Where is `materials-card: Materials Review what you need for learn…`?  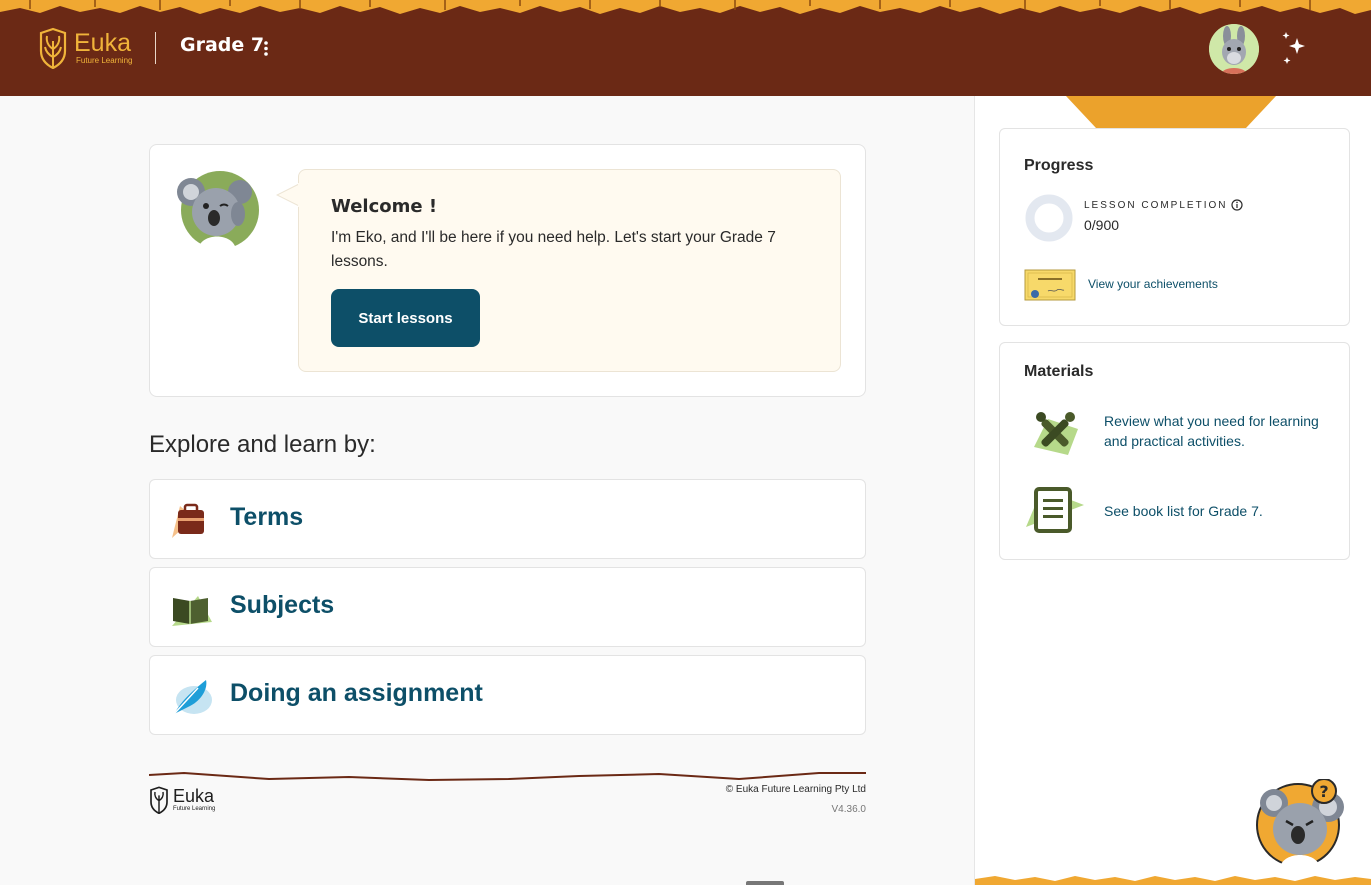
materials-card: Materials Review what you need for learn… is located at coordinates (1174, 451).